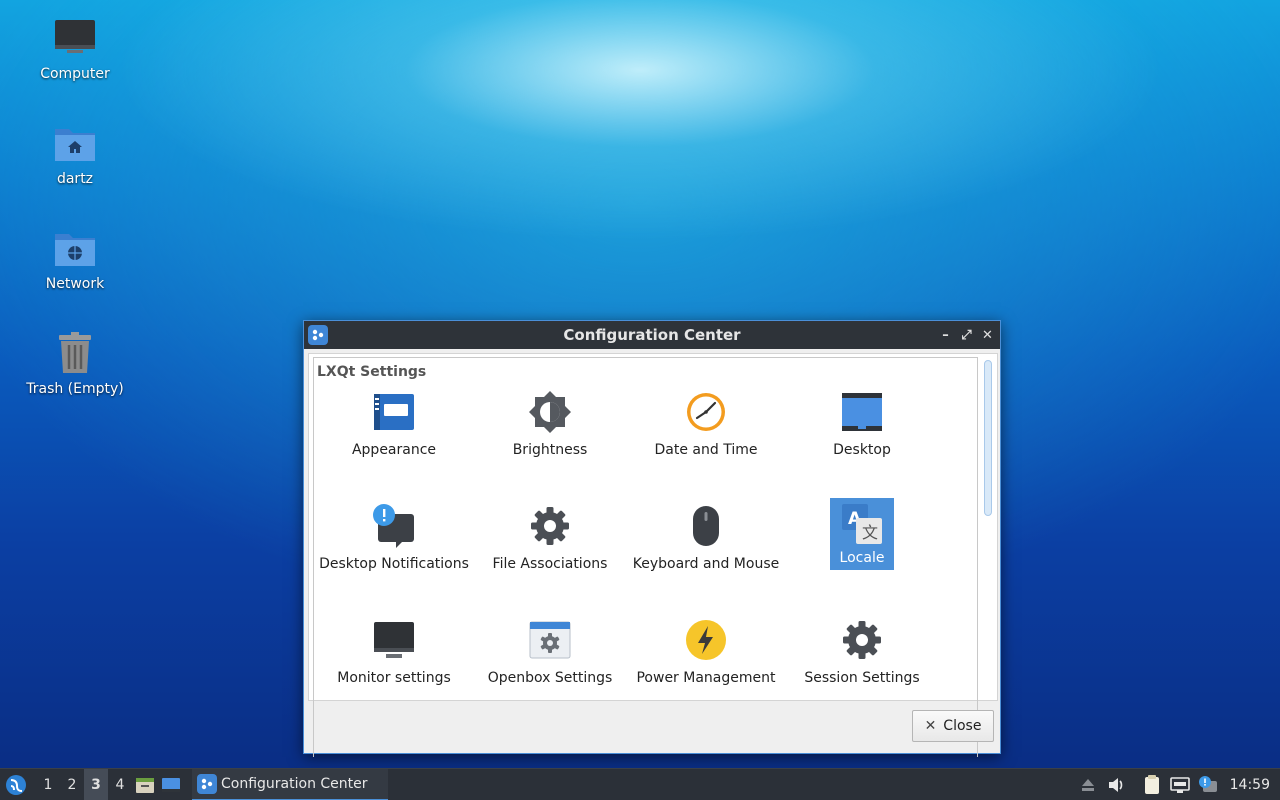 The height and width of the screenshot is (800, 1280). I want to click on window-titlebar: Configuration Center – ⤢ ✕, so click(652, 335).